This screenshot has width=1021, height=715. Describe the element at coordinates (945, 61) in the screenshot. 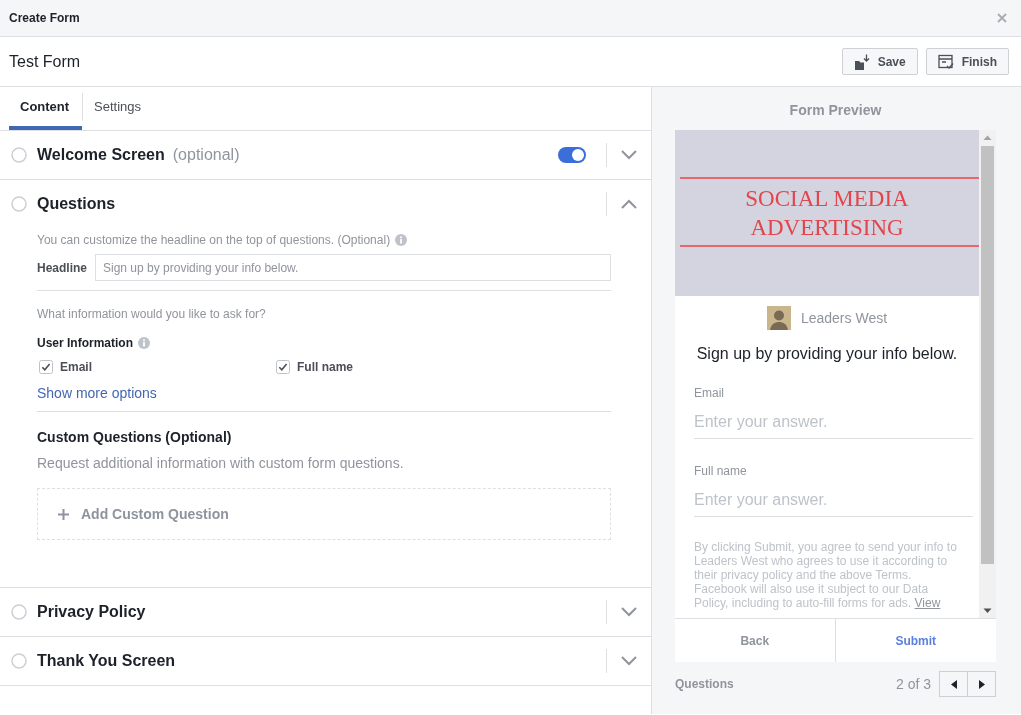

I see `form-check-icon` at that location.